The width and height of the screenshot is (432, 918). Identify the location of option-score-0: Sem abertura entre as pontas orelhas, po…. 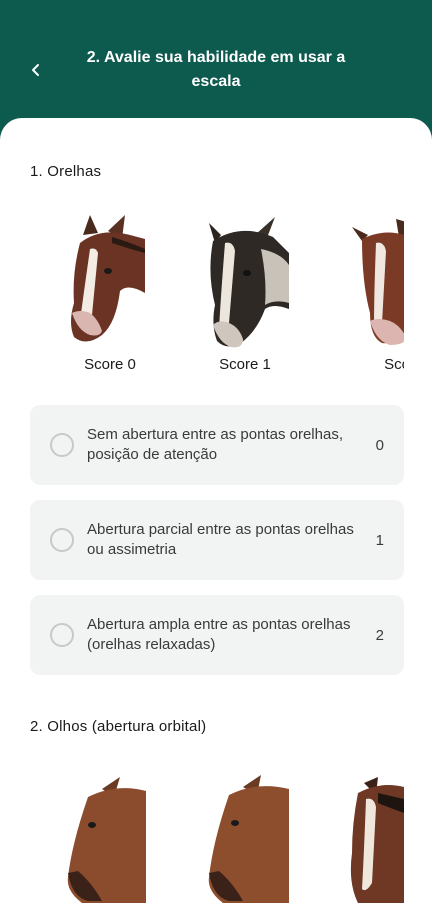
(217, 445).